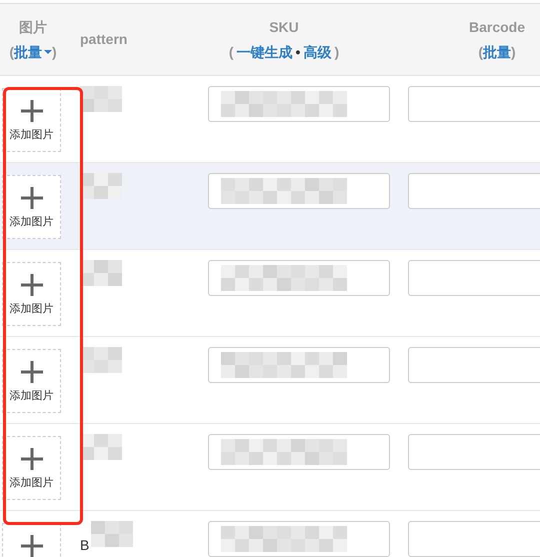 This screenshot has height=557, width=540. I want to click on batch-dropdown-link: 批量, so click(33, 52).